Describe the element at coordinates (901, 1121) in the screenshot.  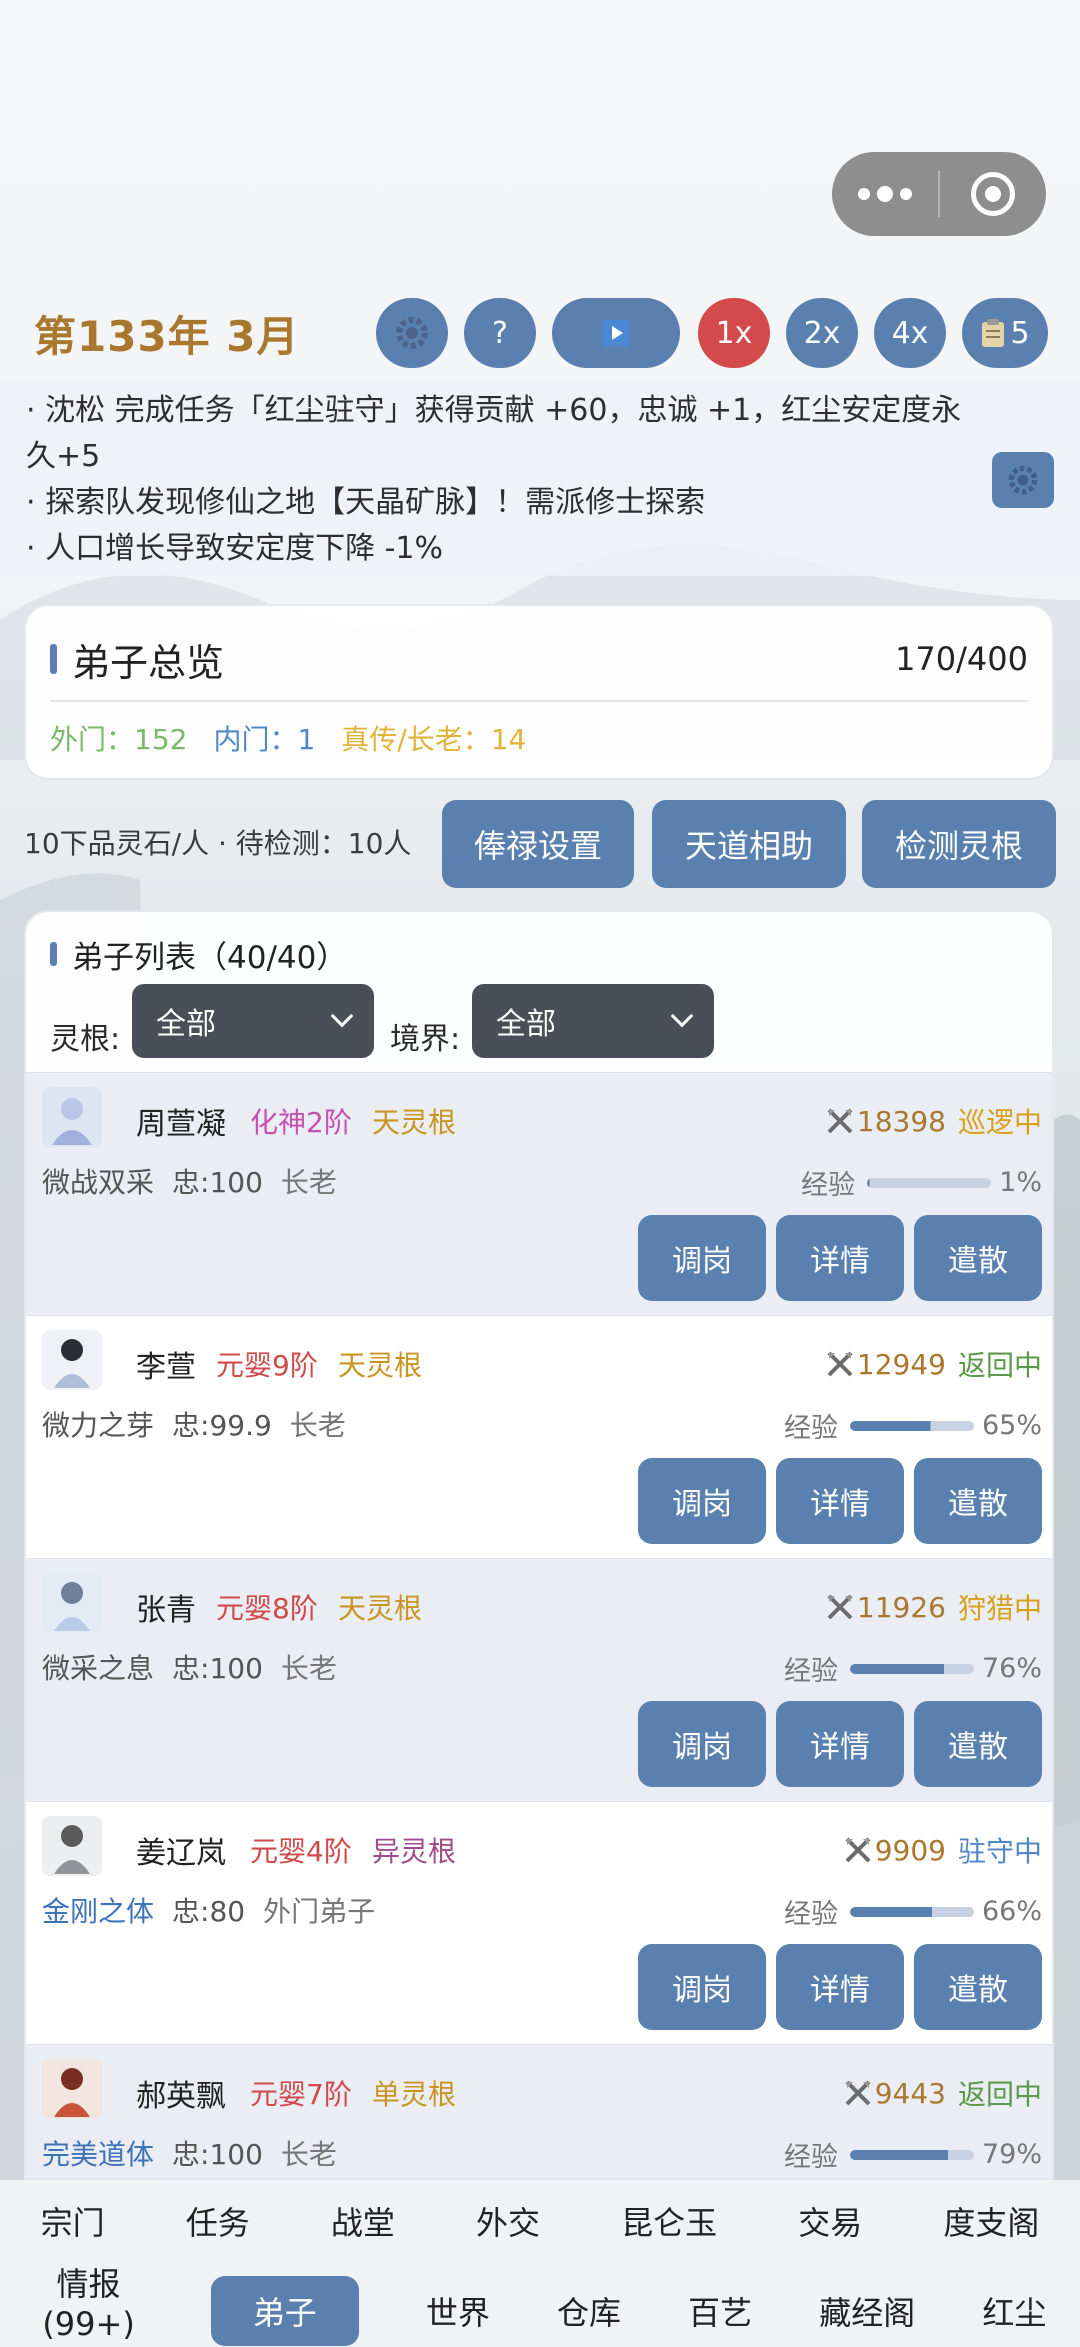
I see `combat-power: 18398` at that location.